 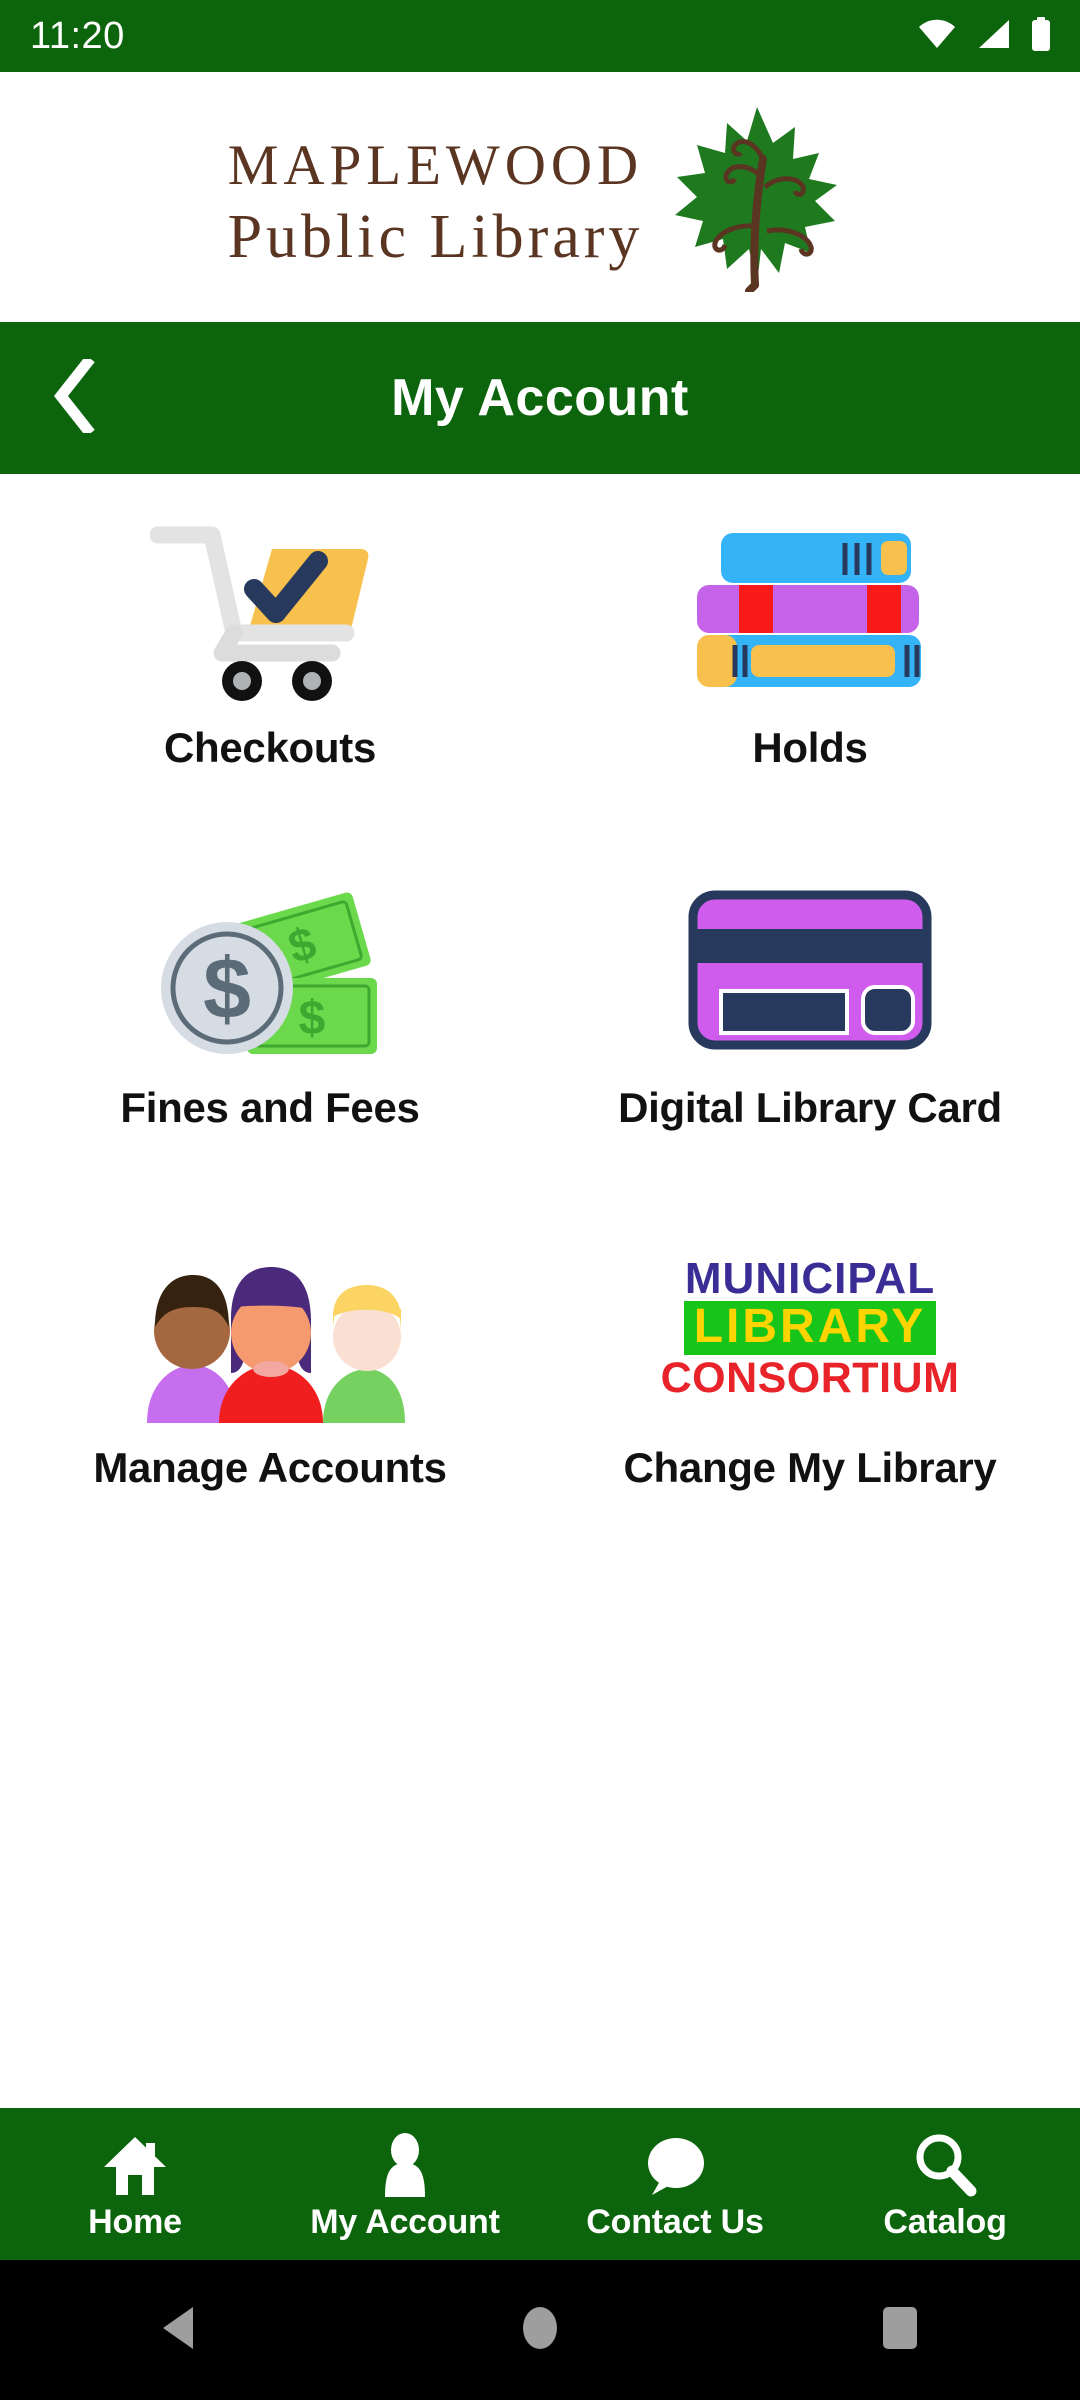 What do you see at coordinates (810, 747) in the screenshot?
I see `tile-label: Holds` at bounding box center [810, 747].